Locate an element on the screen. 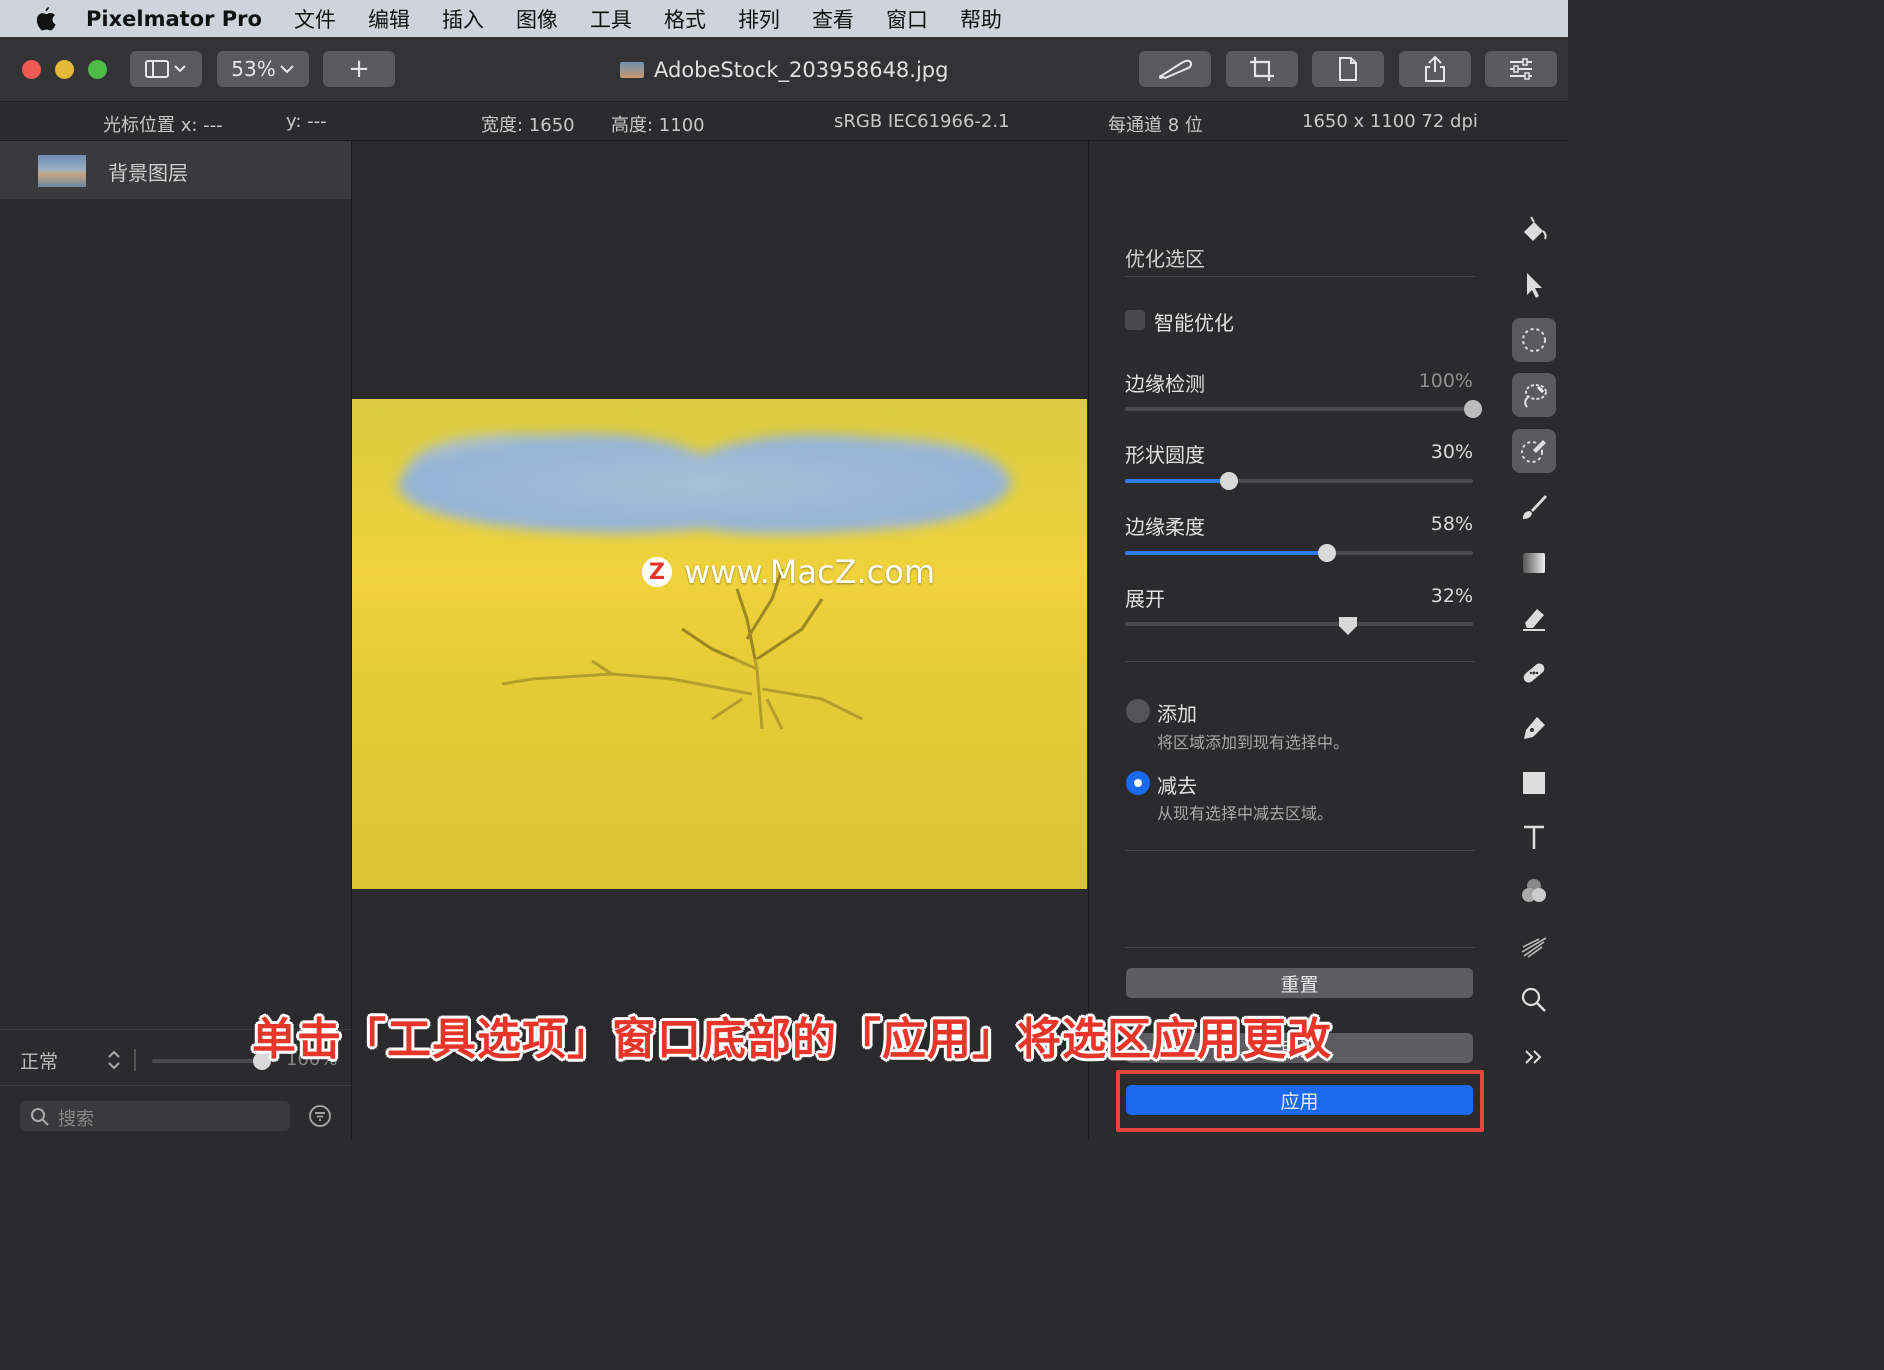 This screenshot has width=1884, height=1370. shape-roundness-slider is located at coordinates (1299, 481).